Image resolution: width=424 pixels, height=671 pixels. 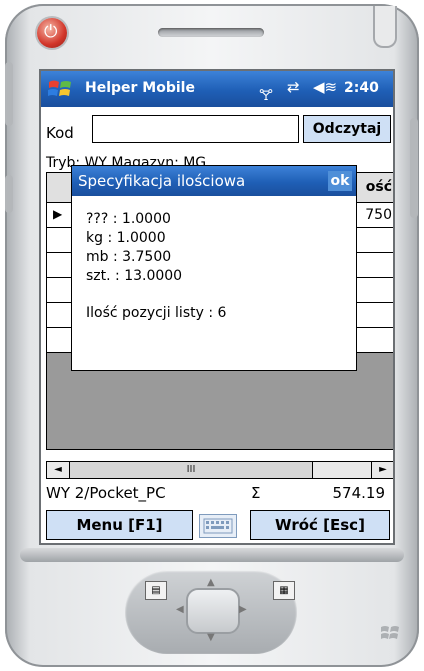 What do you see at coordinates (119, 525) in the screenshot?
I see `menu-softkey: Menu [F1]` at bounding box center [119, 525].